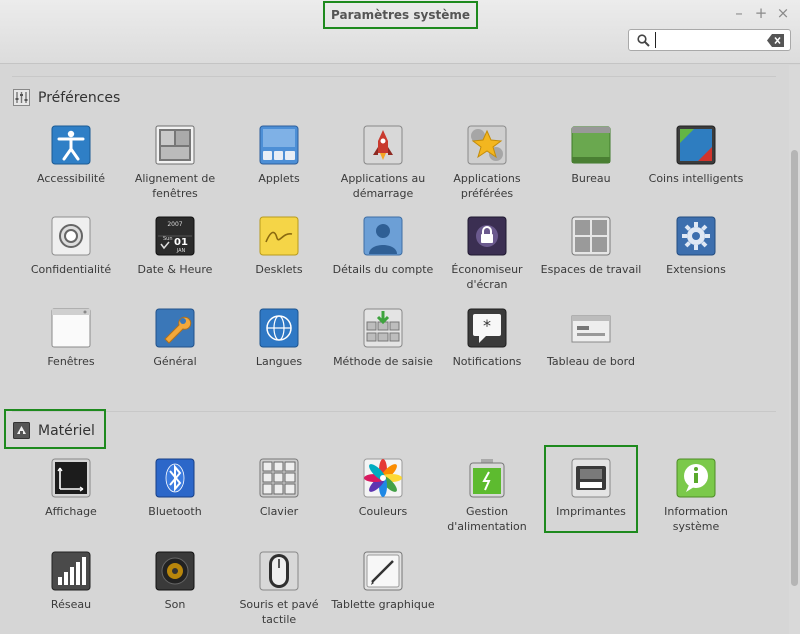 The width and height of the screenshot is (800, 634). I want to click on preferred-applications-icon, so click(487, 145).